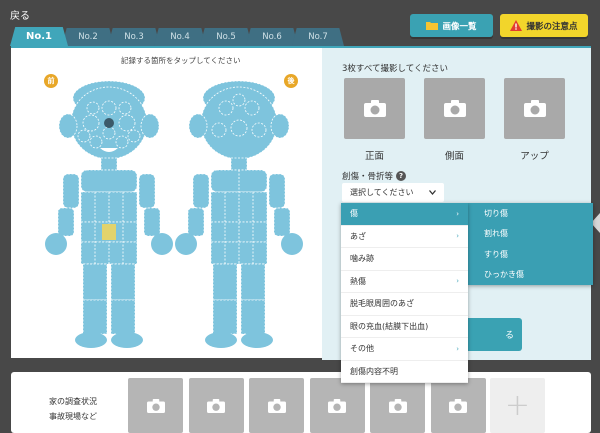 This screenshot has height=433, width=600. What do you see at coordinates (552, 26) in the screenshot?
I see `shooting-notes-label: 撮影の注意点` at bounding box center [552, 26].